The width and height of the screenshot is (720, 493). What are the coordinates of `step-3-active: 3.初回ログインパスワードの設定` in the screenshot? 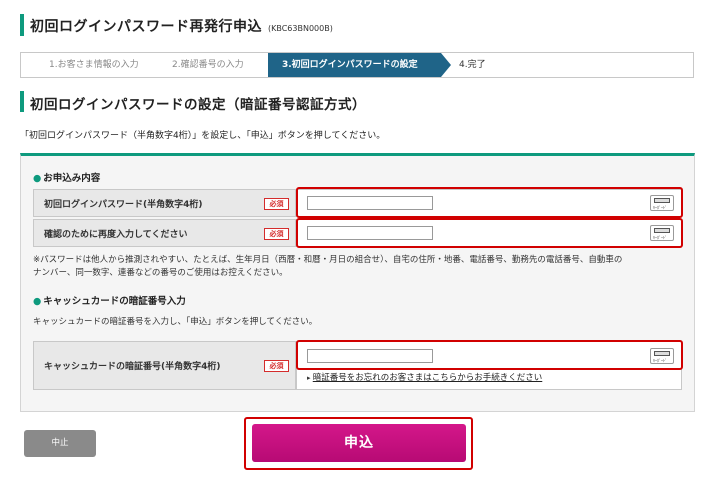 It's located at (359, 65).